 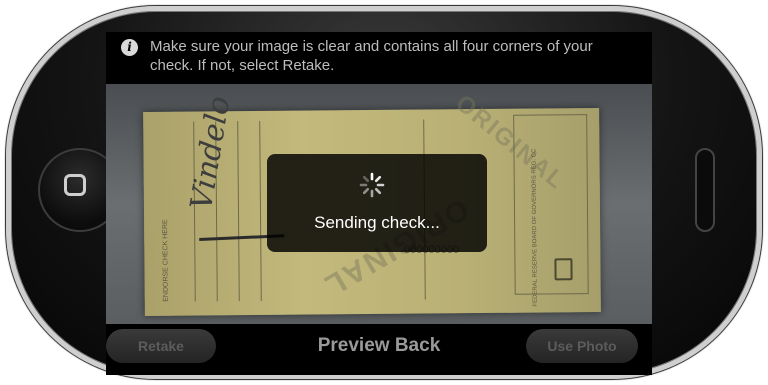 What do you see at coordinates (129, 47) in the screenshot?
I see `info-icon: i` at bounding box center [129, 47].